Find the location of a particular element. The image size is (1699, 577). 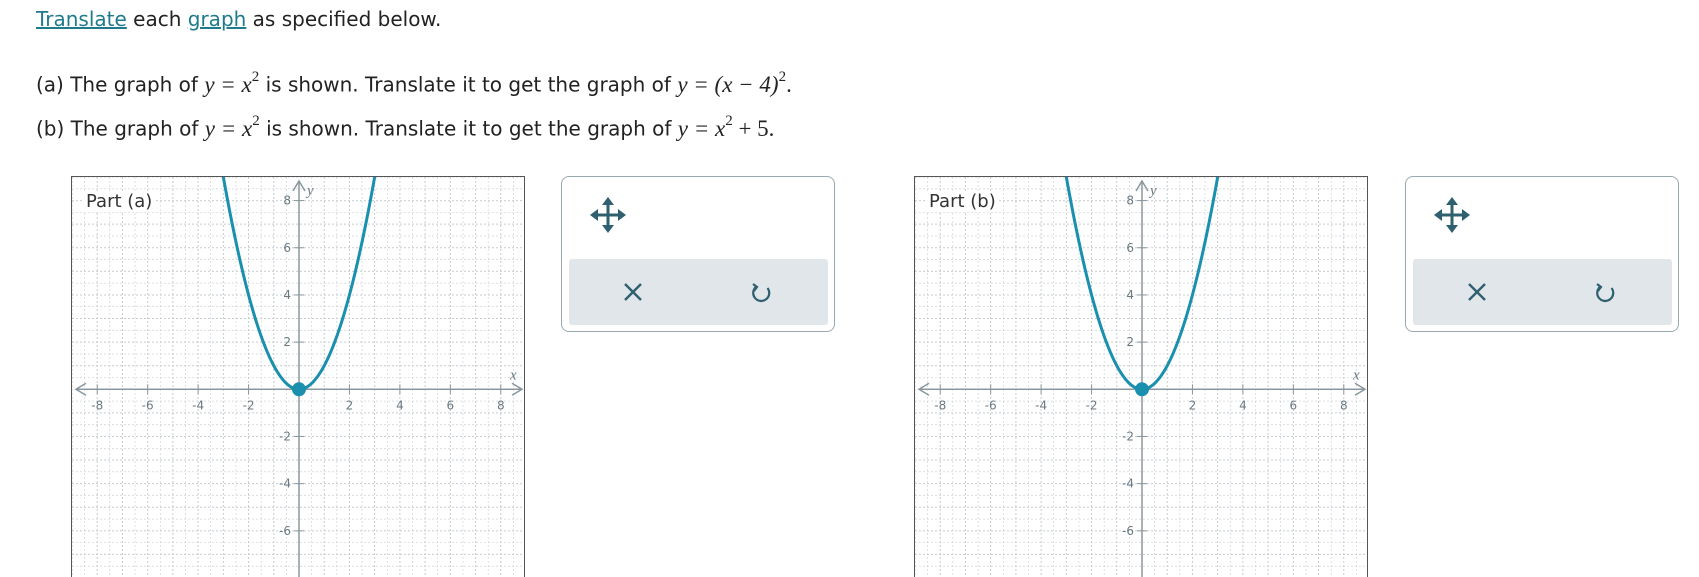

part-a-target-exponent: 2 is located at coordinates (782, 77).